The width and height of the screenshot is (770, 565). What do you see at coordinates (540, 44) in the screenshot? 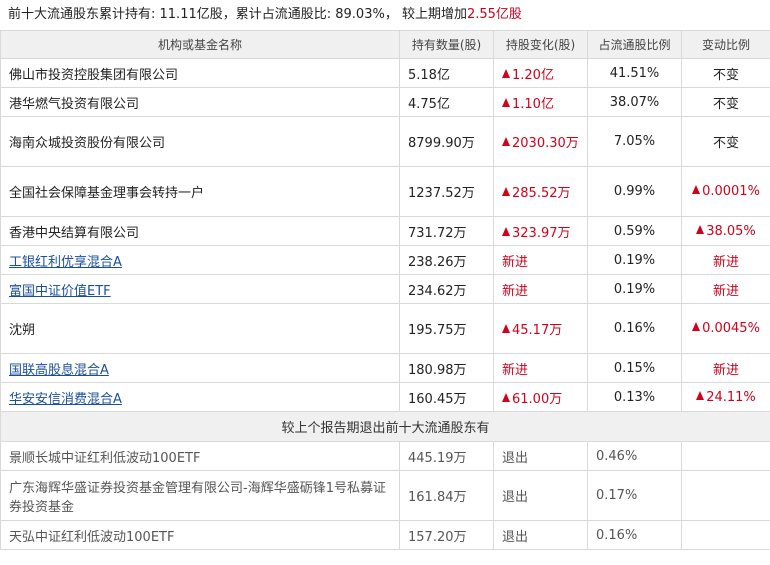
I see `col-header-change: 持股变化(股)` at bounding box center [540, 44].